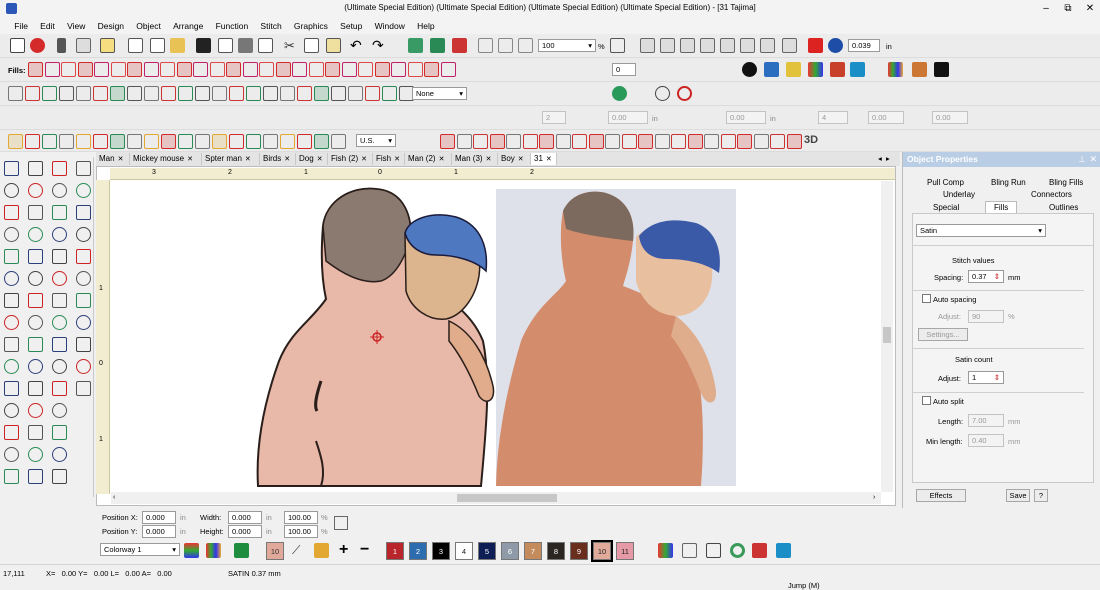 This screenshot has height=590, width=1100. Describe the element at coordinates (151, 69) in the screenshot. I see `fill-type-8-icon` at that location.